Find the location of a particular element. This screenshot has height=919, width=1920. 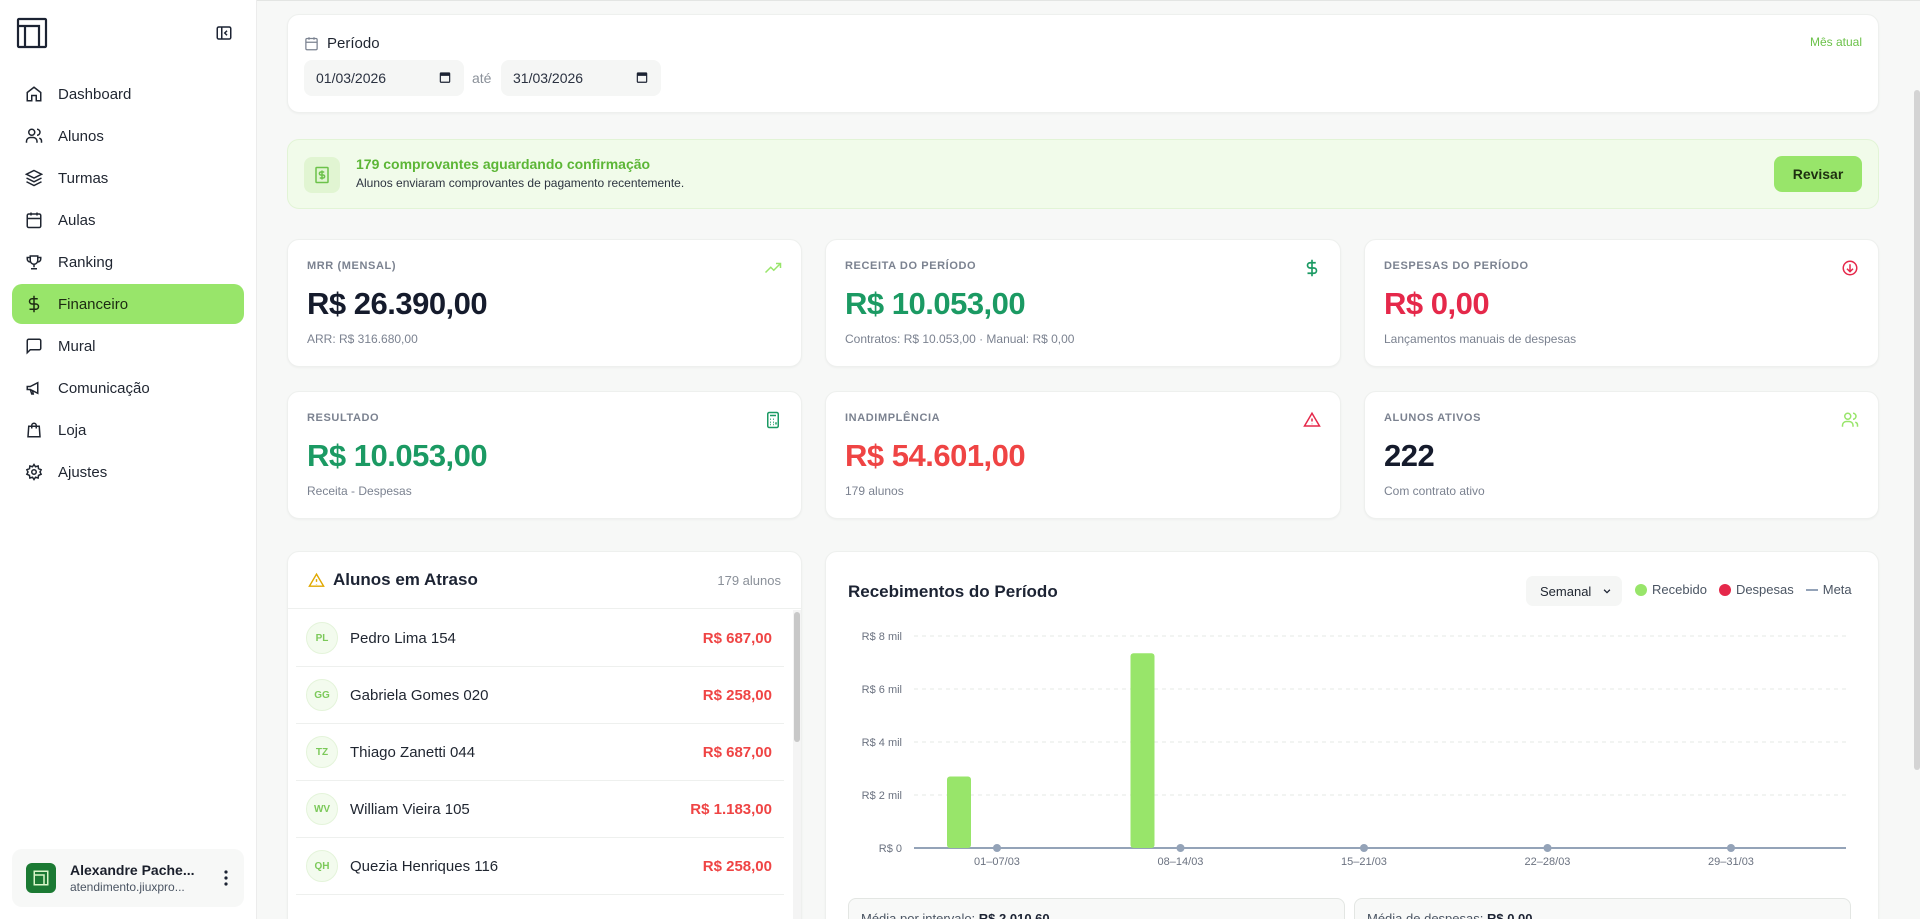

late-students-count: 179 alunos is located at coordinates (749, 580).